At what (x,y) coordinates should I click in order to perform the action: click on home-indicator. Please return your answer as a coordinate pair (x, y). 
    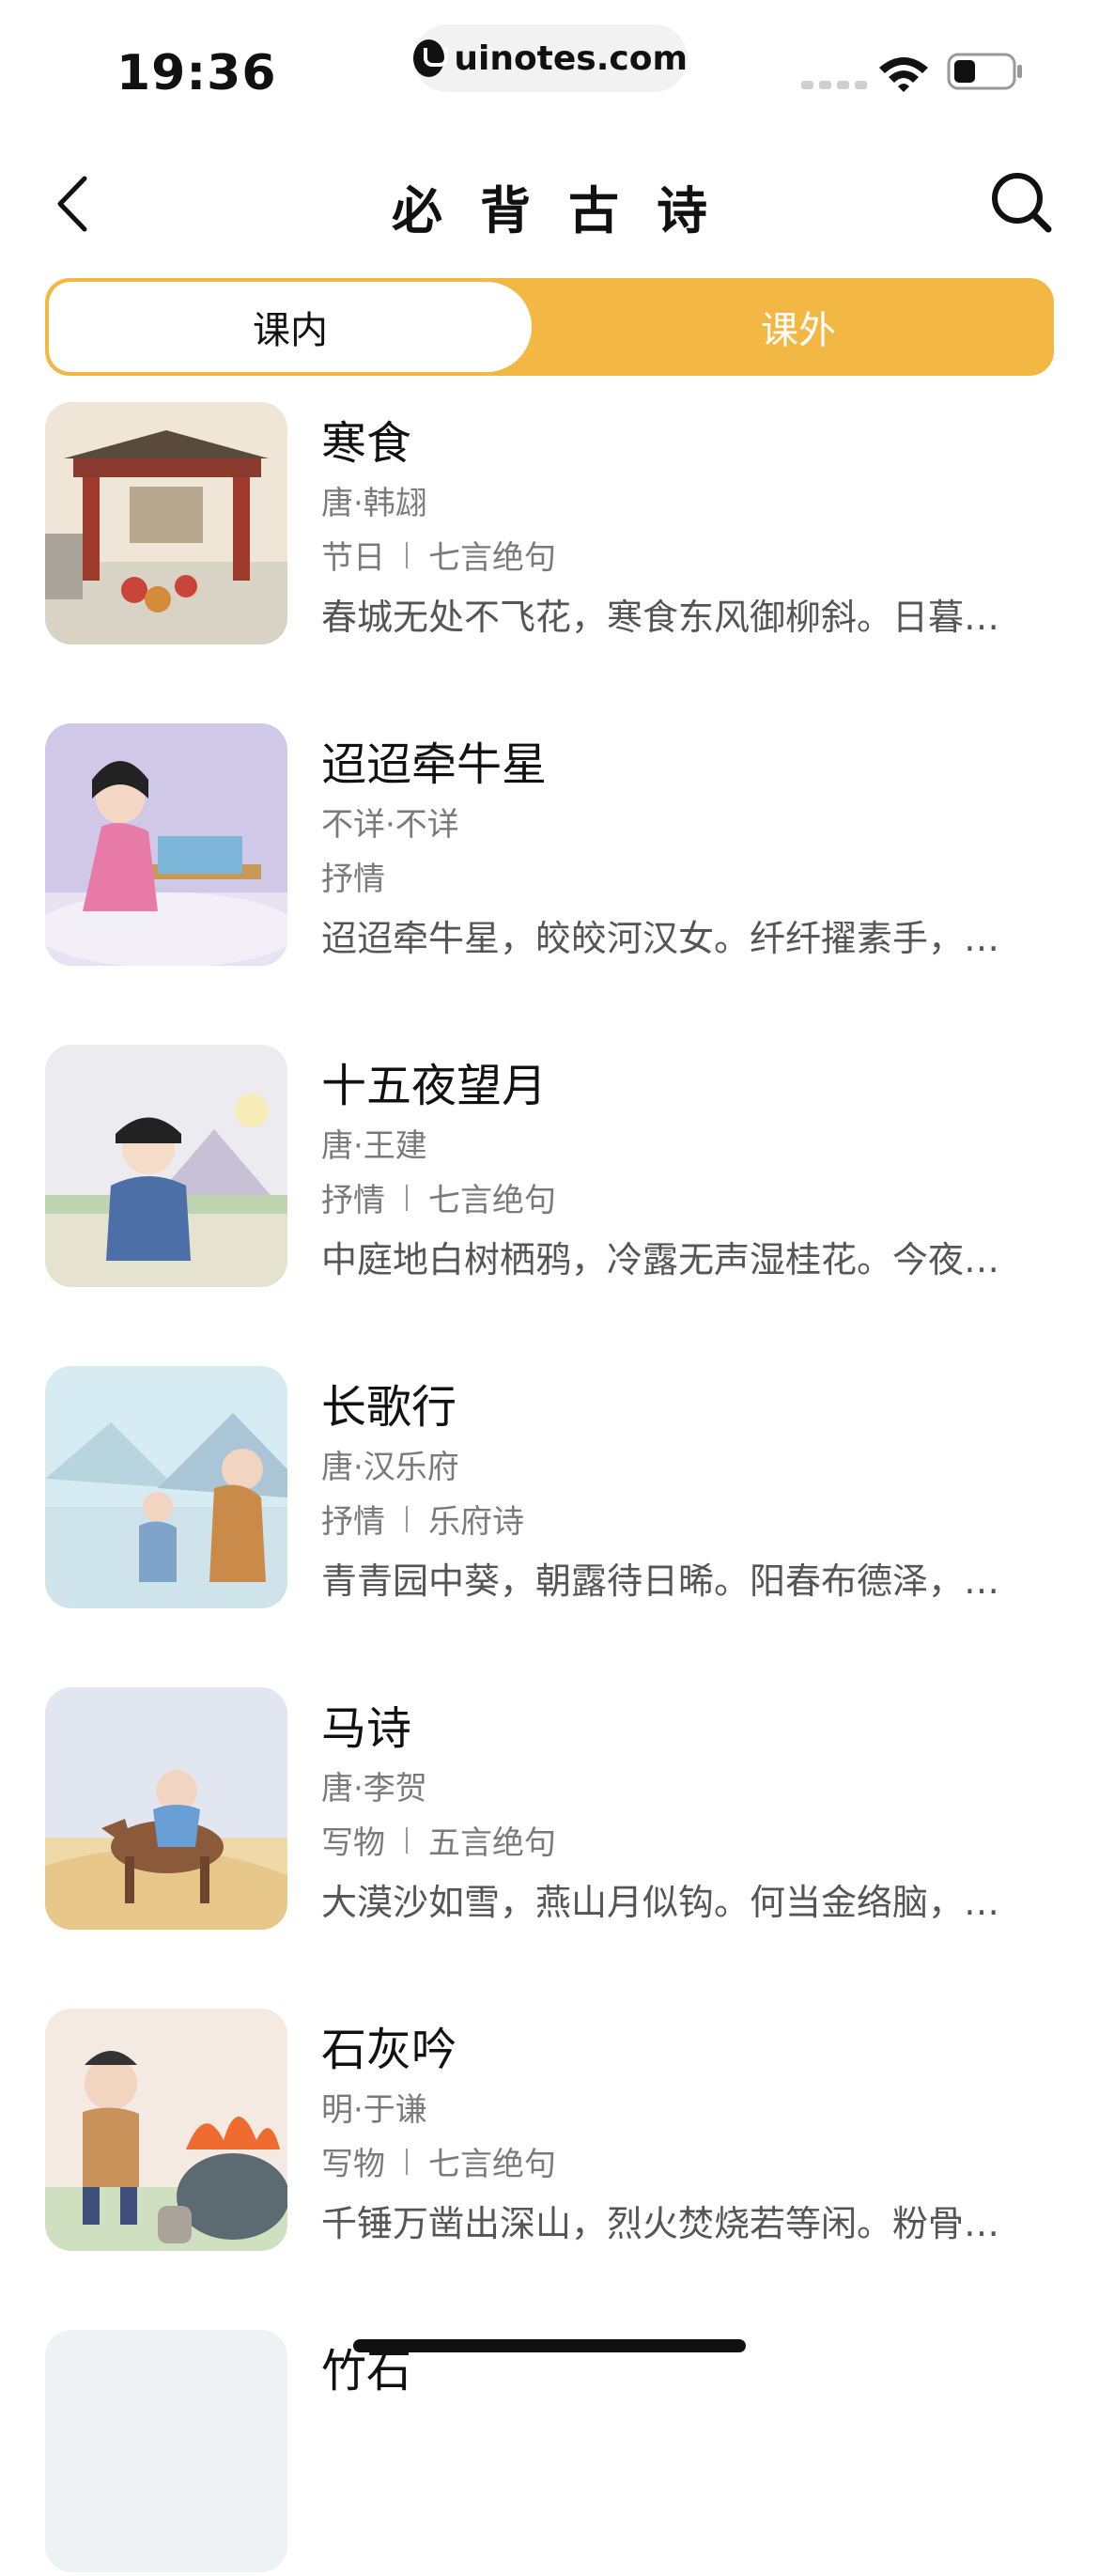
    Looking at the image, I should click on (549, 2345).